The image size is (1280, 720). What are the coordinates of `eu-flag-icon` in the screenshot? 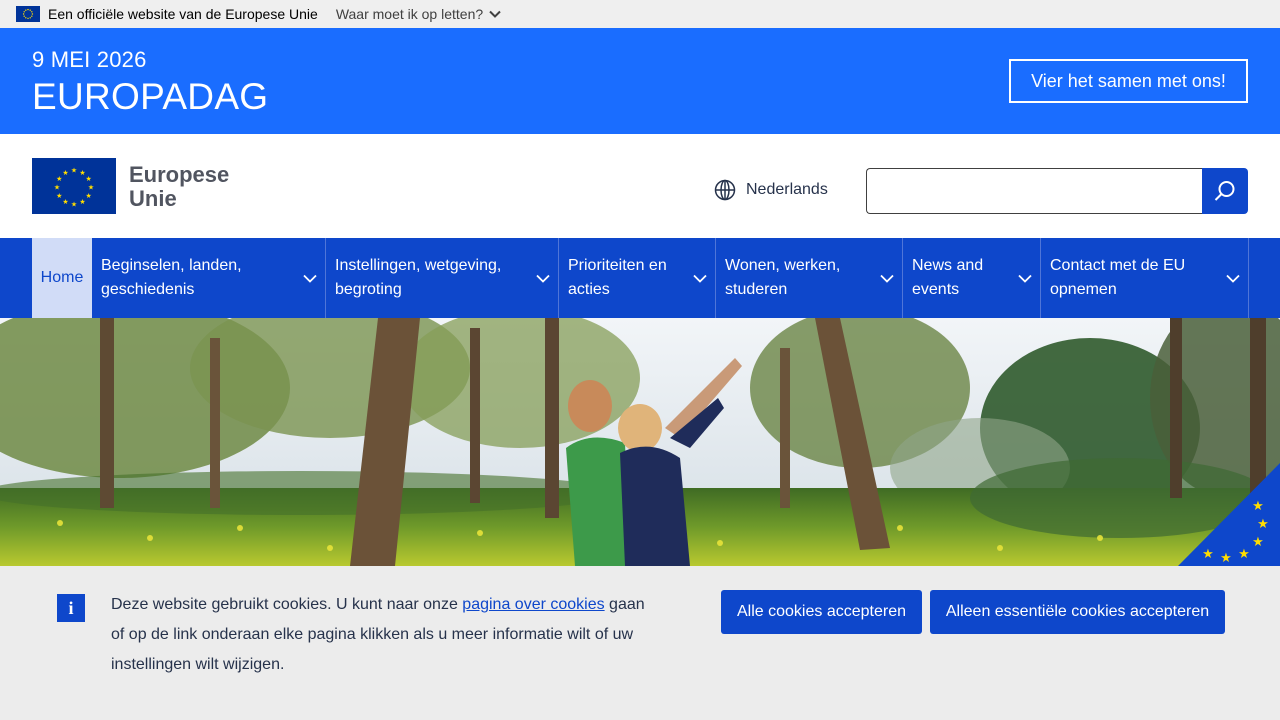 It's located at (28, 14).